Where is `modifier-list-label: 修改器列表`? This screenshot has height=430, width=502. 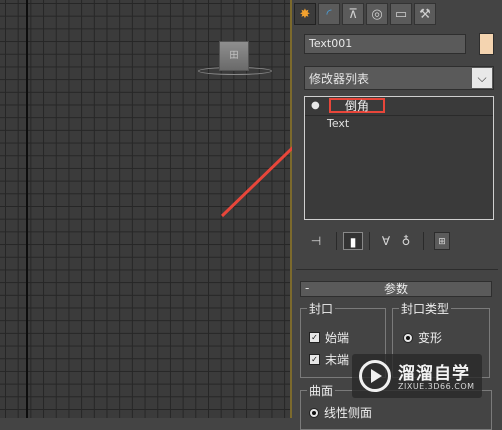
modifier-list-label: 修改器列表 is located at coordinates (339, 79).